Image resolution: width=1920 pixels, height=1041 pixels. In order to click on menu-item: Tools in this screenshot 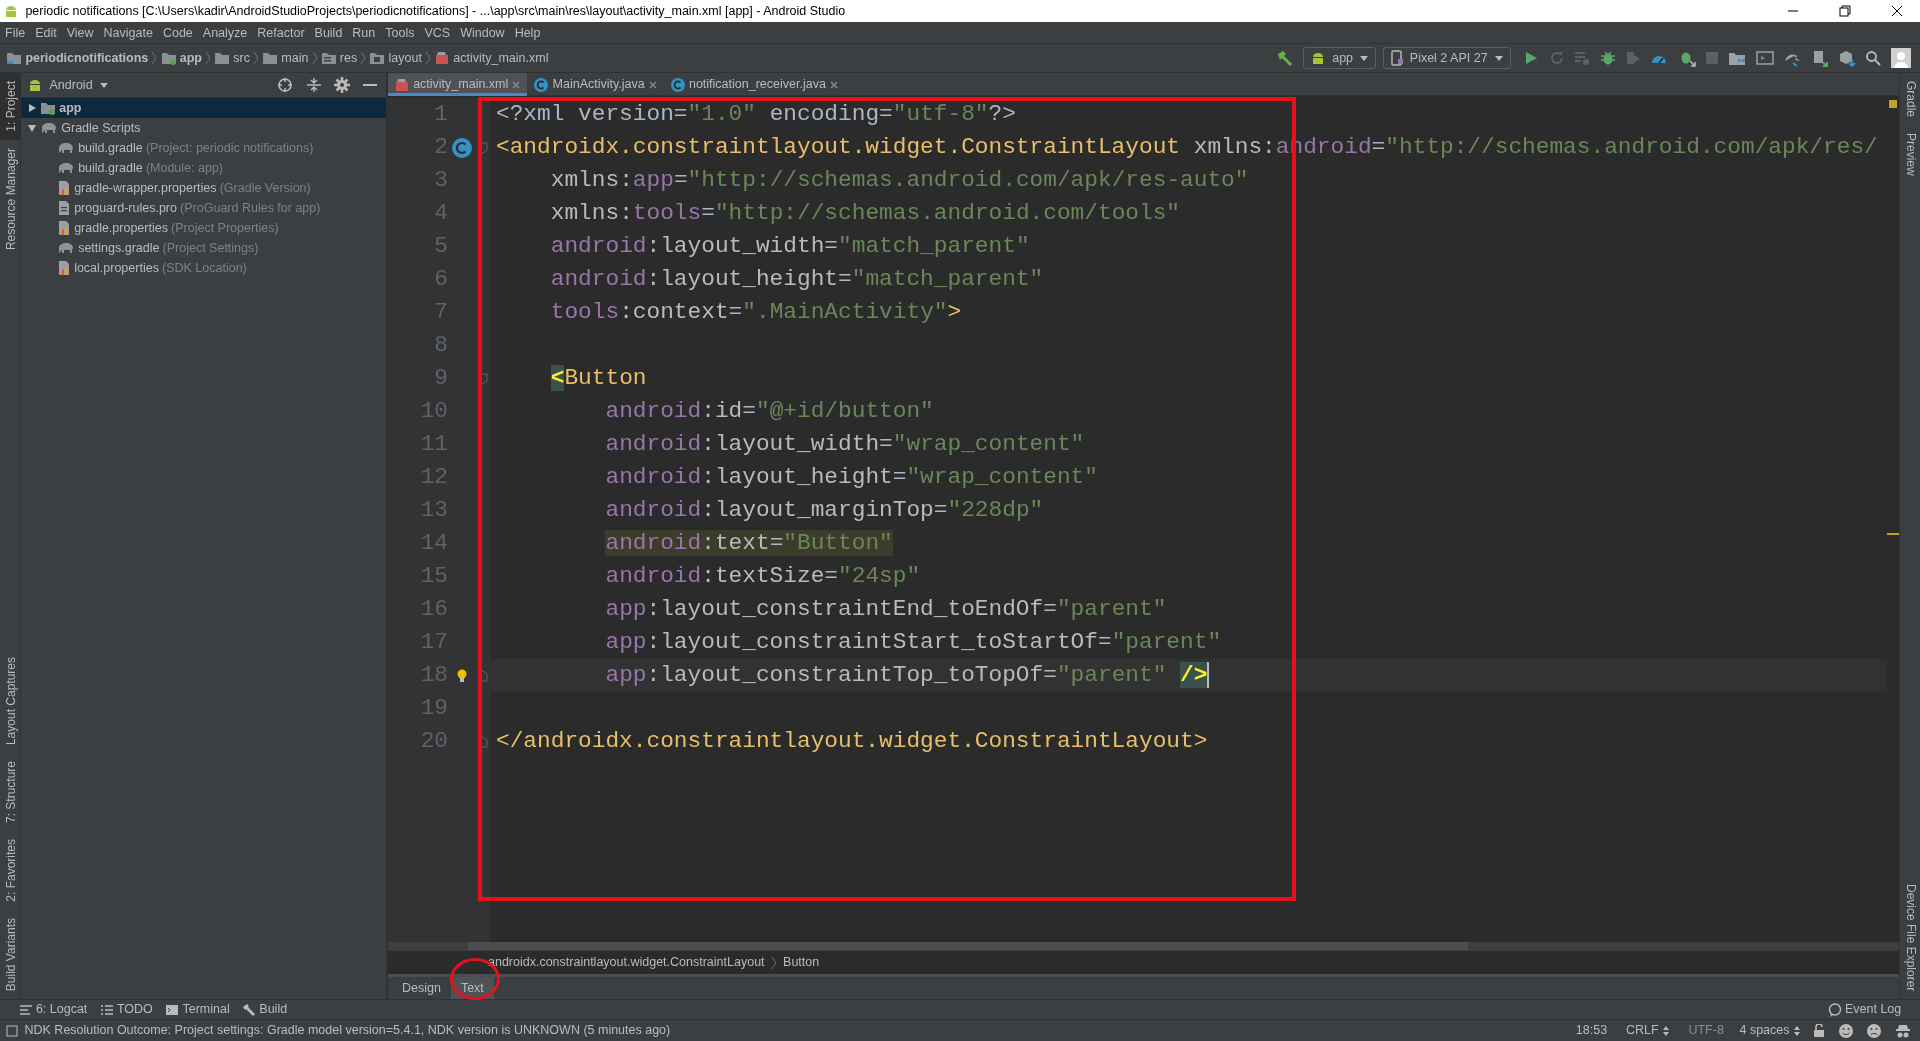, I will do `click(400, 32)`.